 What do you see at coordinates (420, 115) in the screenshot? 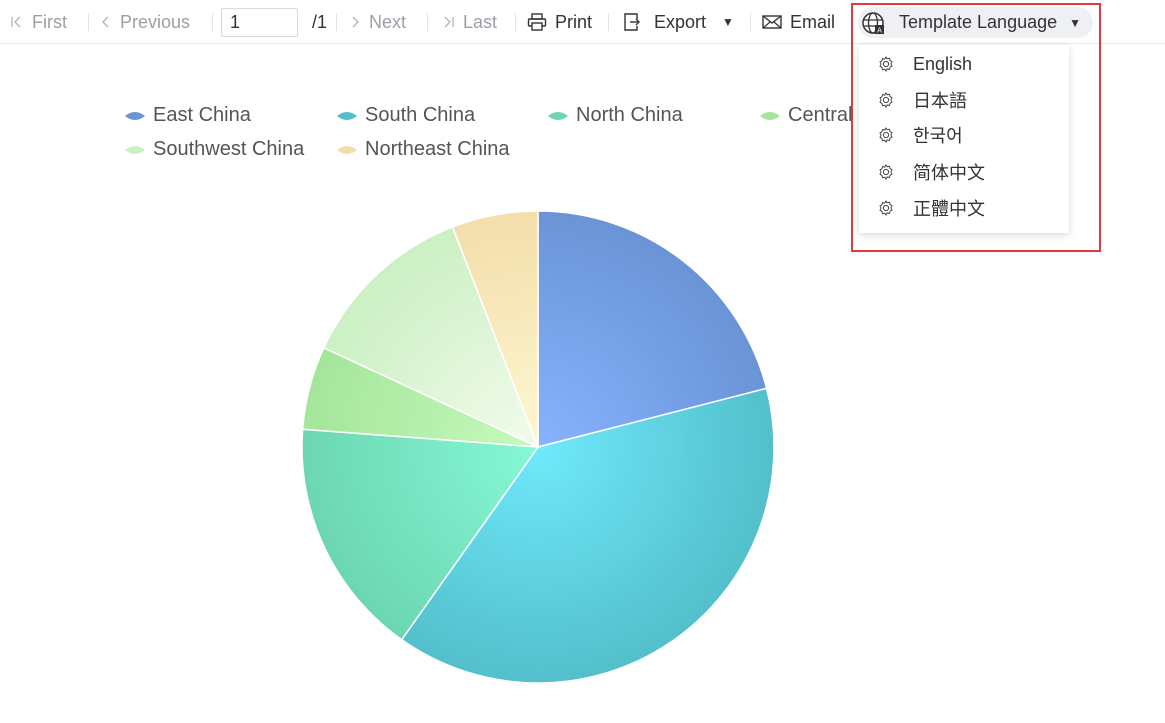
I see `legend-label: South China` at bounding box center [420, 115].